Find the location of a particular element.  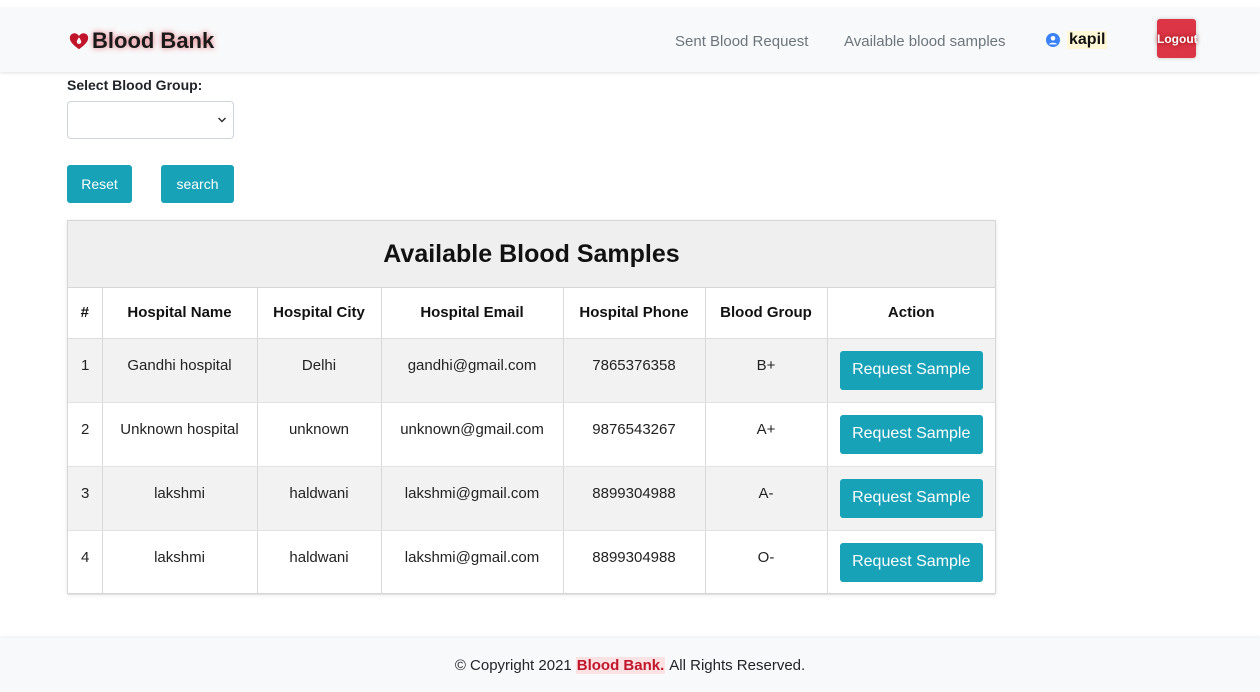

chevron-down-icon is located at coordinates (222, 120).